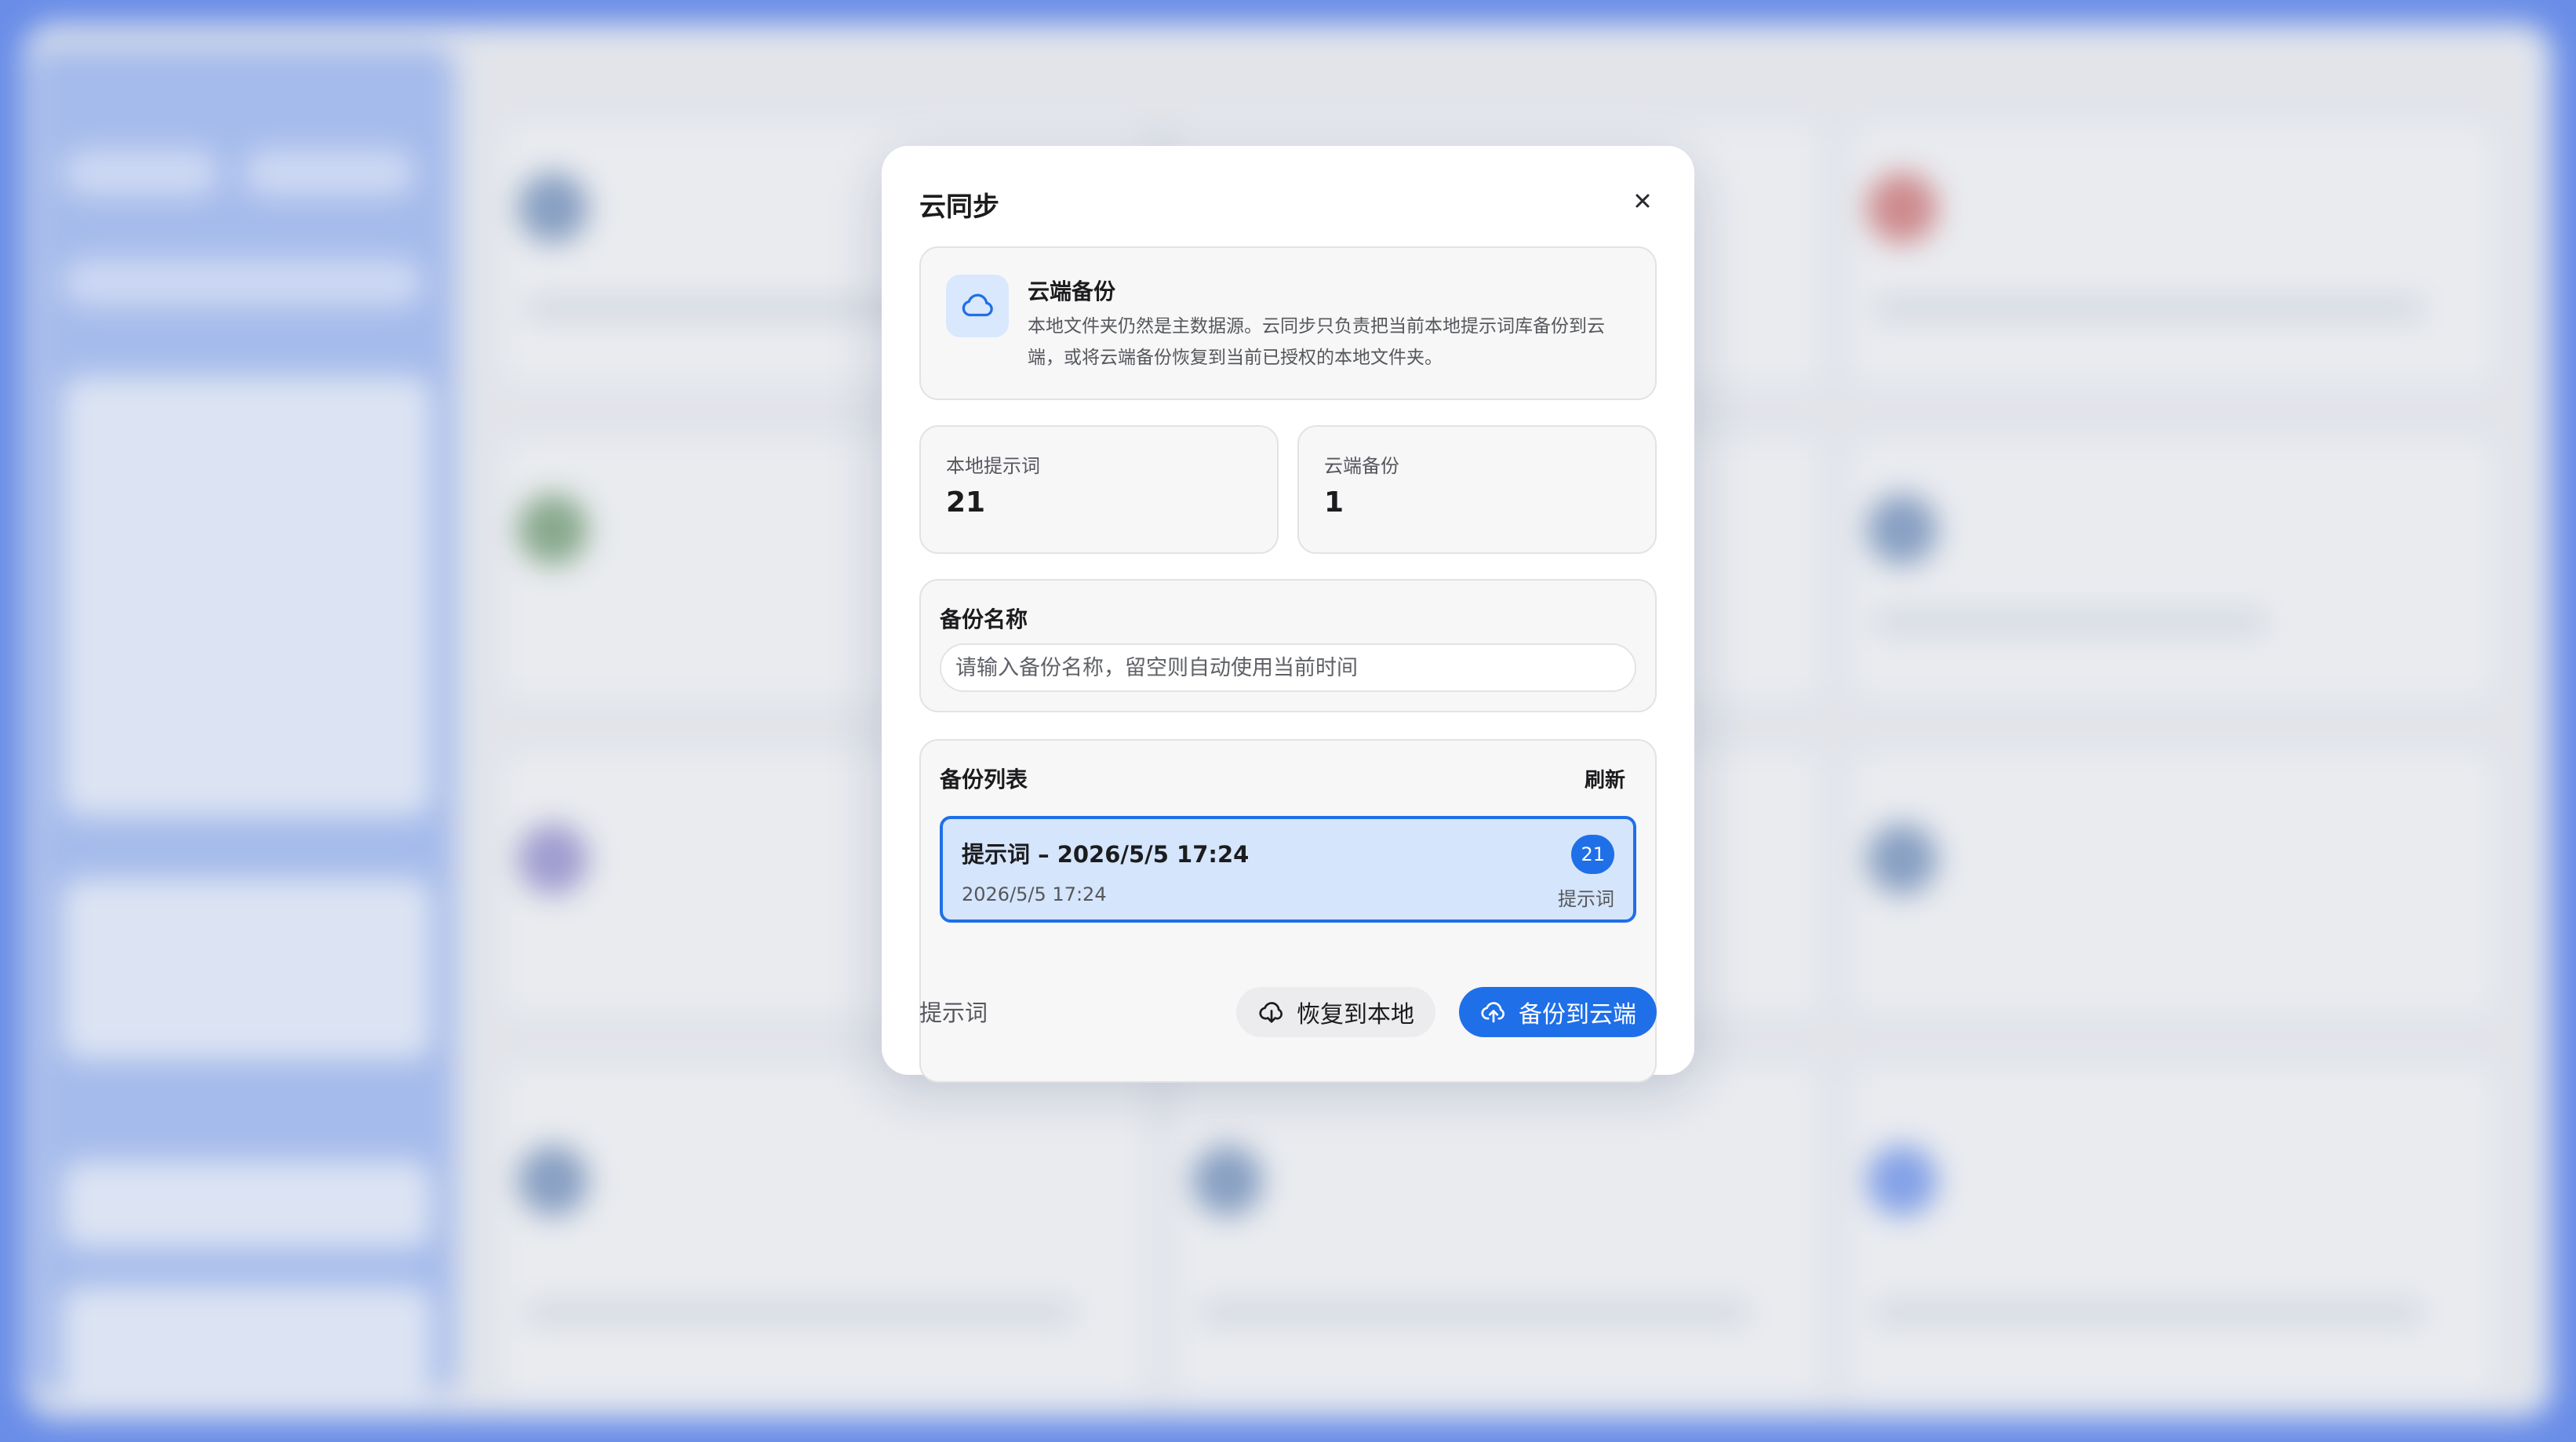  What do you see at coordinates (1492, 1013) in the screenshot?
I see `cloud-upload-icon` at bounding box center [1492, 1013].